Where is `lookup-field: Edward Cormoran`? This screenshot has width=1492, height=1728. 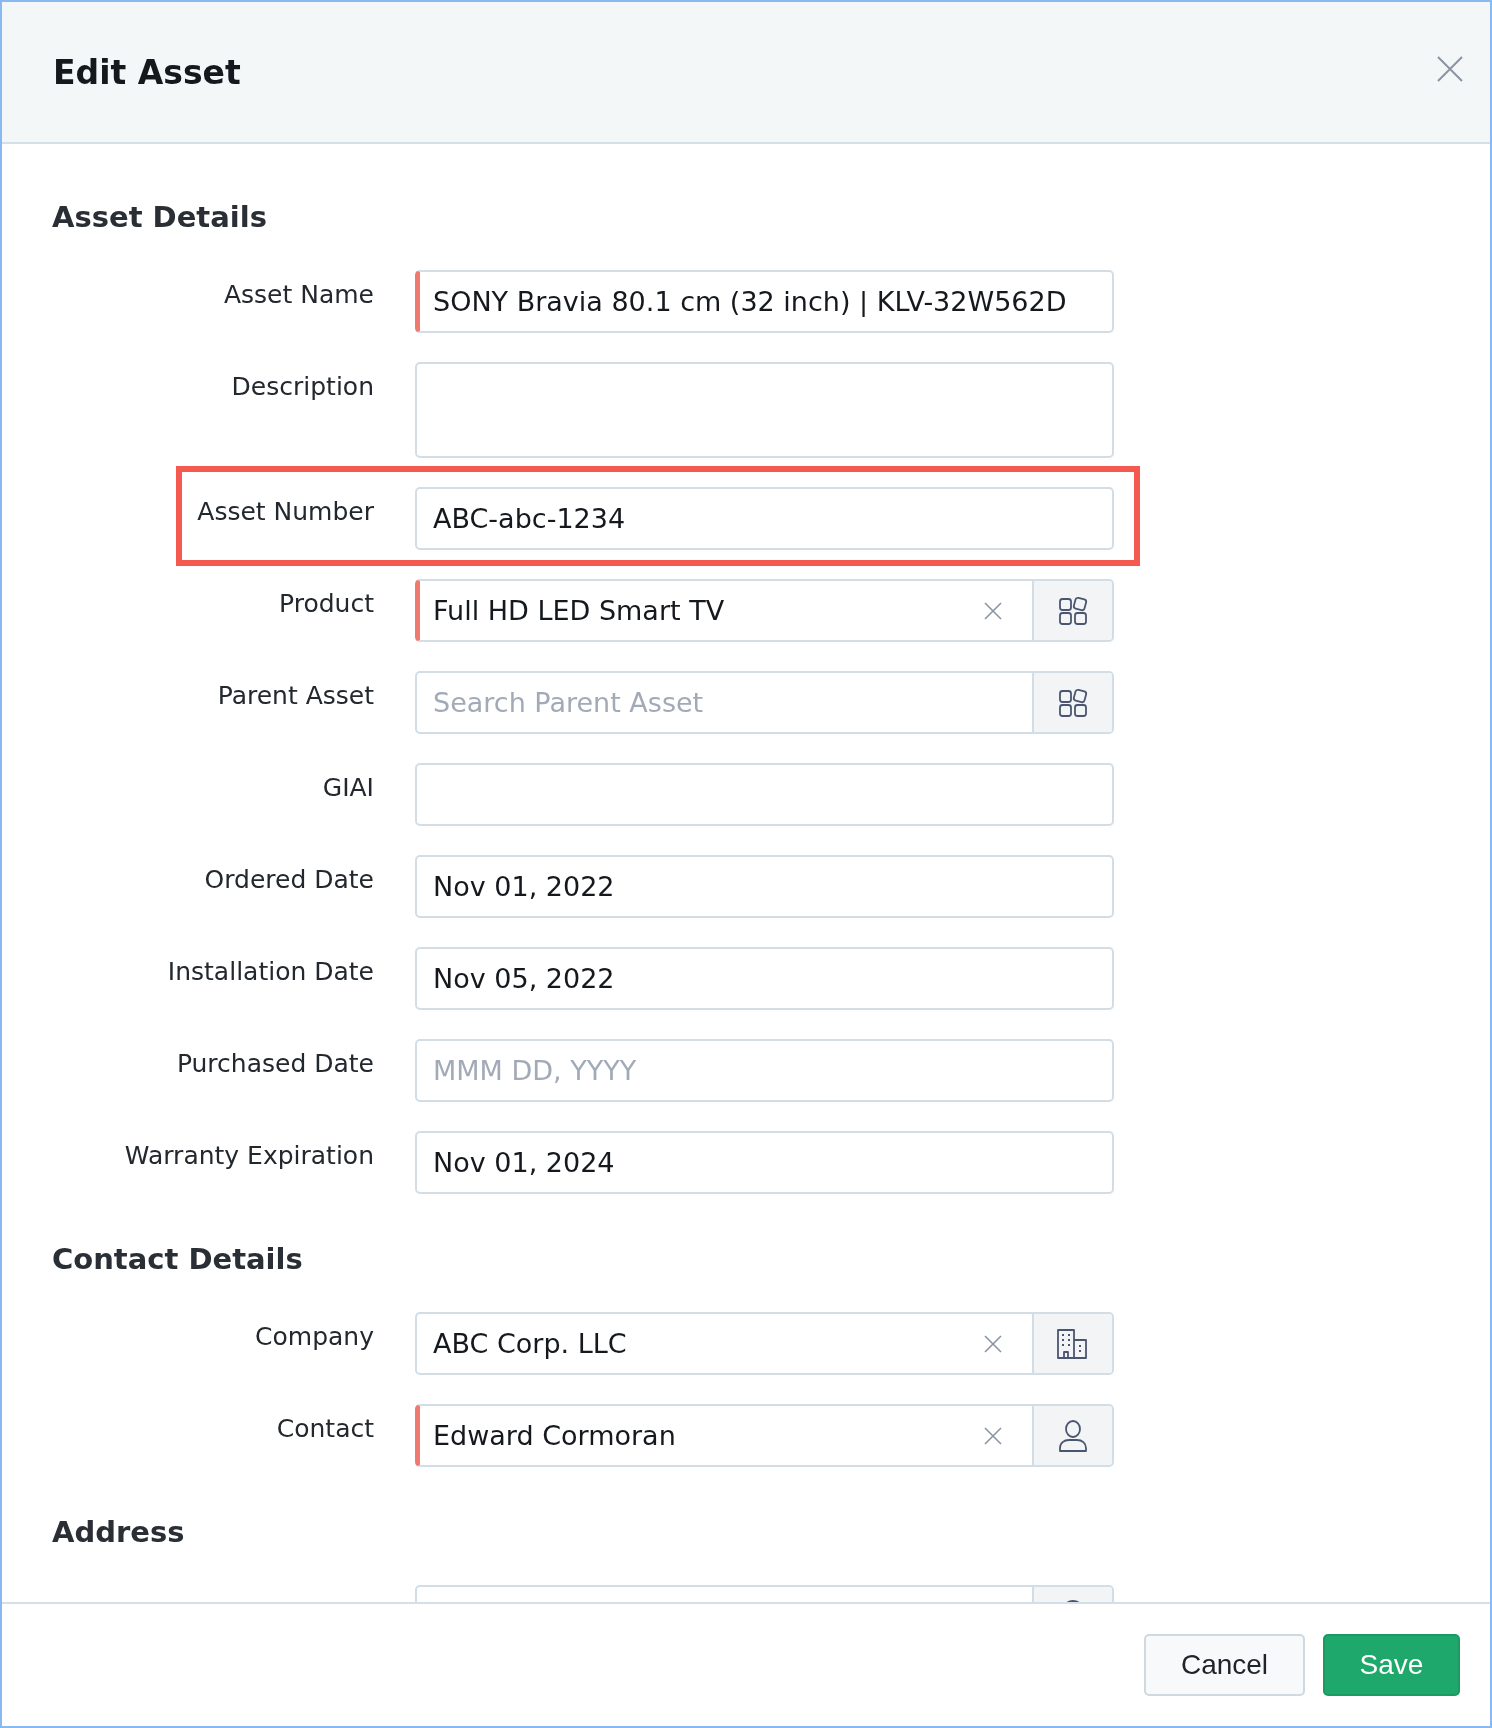
lookup-field: Edward Cormoran is located at coordinates (764, 1435).